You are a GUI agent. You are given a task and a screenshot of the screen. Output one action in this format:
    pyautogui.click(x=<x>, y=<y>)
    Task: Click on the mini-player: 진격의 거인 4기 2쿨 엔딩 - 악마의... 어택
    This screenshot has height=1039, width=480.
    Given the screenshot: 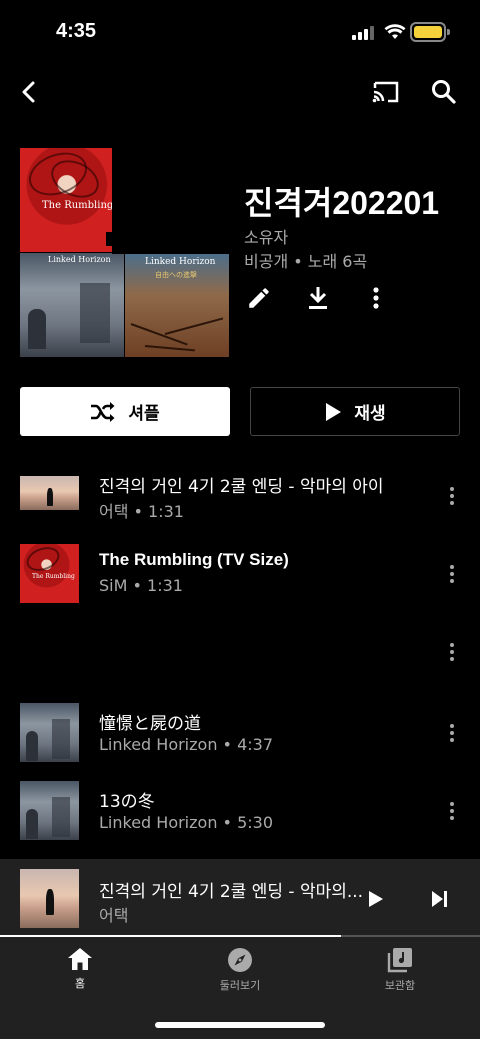 What is the action you would take?
    pyautogui.click(x=240, y=898)
    